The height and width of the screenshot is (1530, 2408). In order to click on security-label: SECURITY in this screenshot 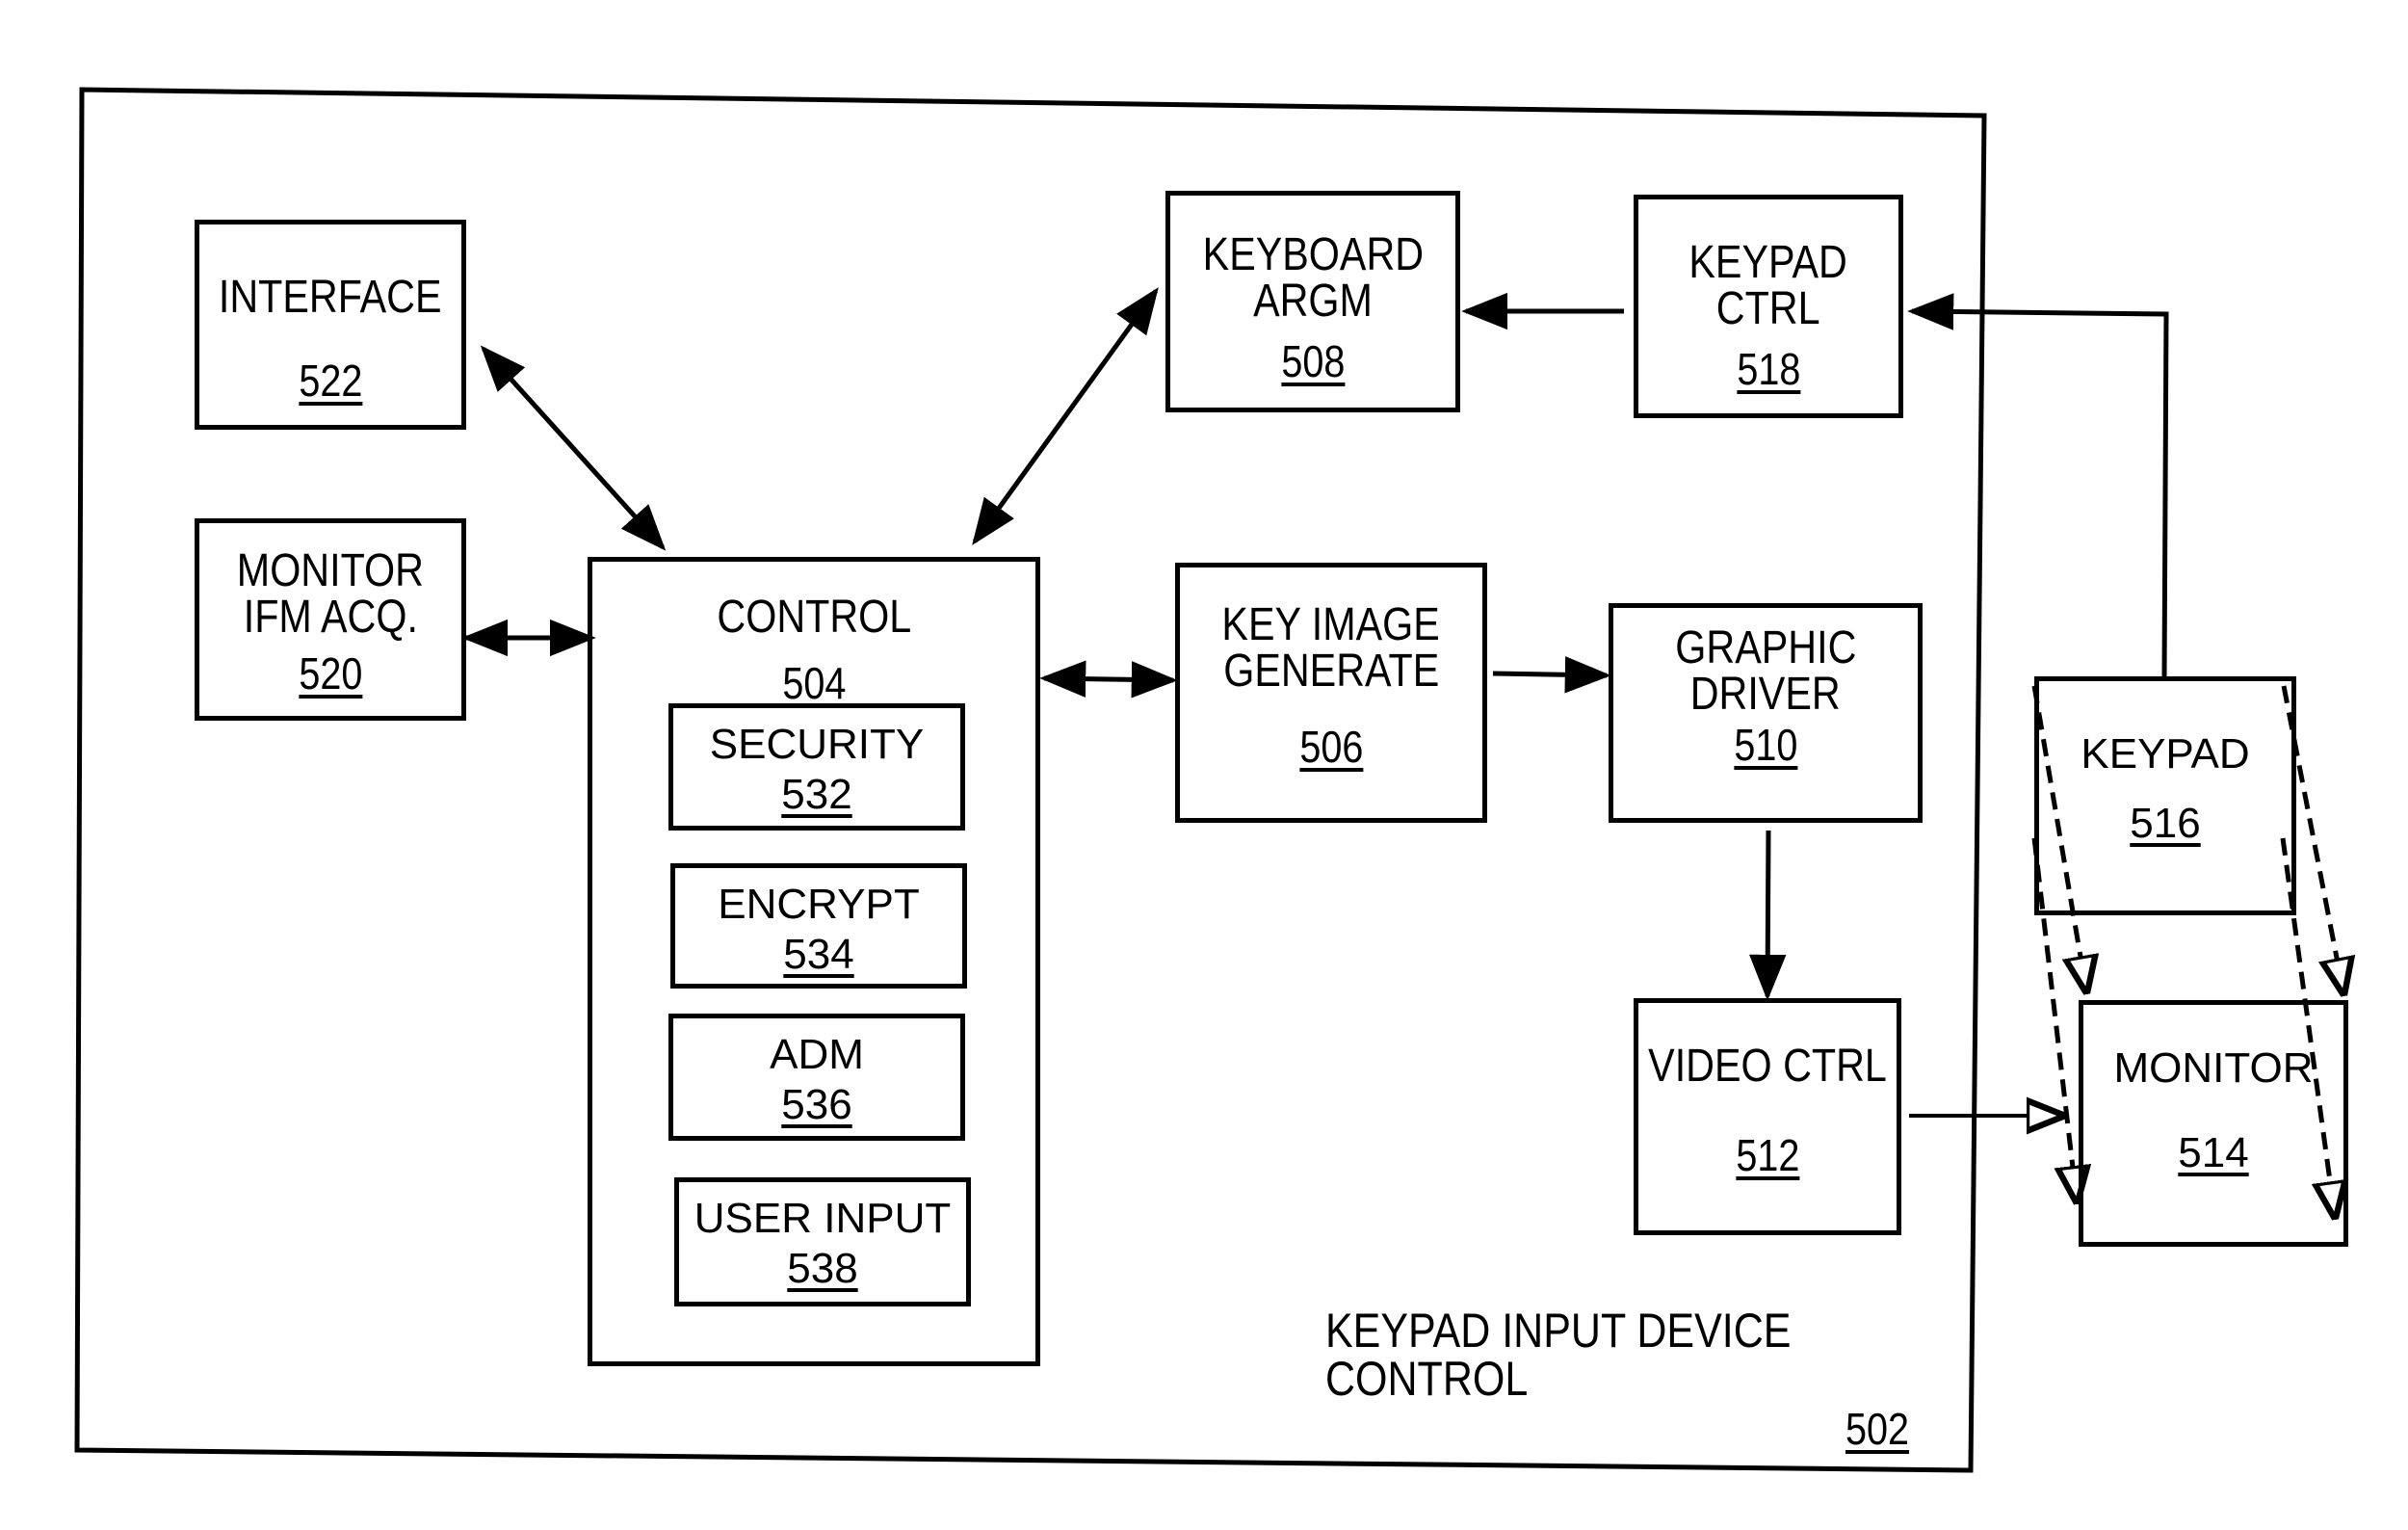, I will do `click(817, 745)`.